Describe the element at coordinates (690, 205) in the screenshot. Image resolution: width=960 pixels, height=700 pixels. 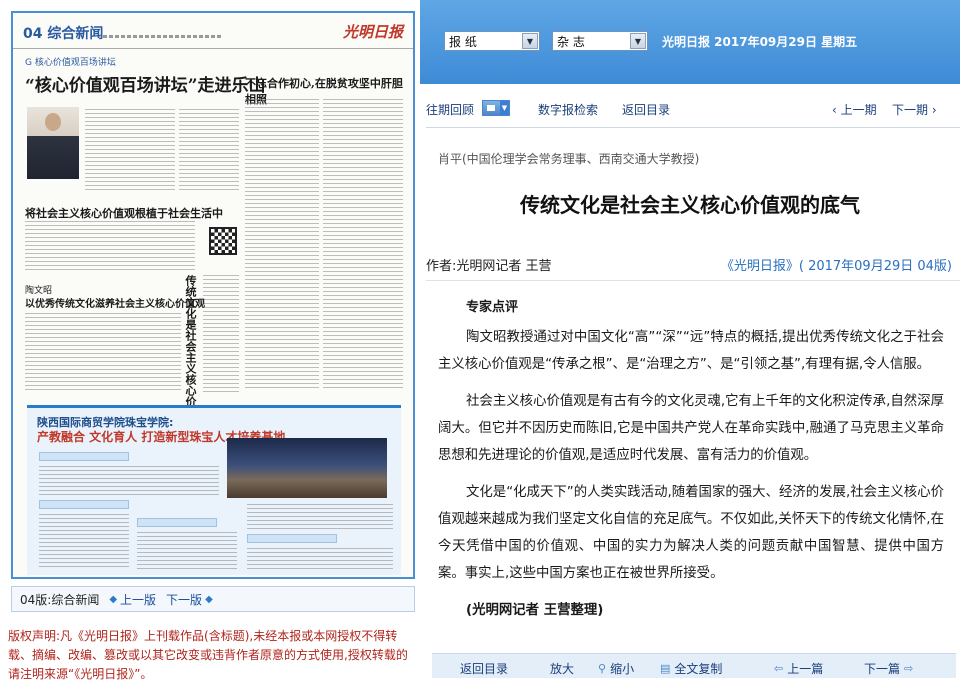
I see `article-title: 传统文化是社会主义核心价值观的底气` at that location.